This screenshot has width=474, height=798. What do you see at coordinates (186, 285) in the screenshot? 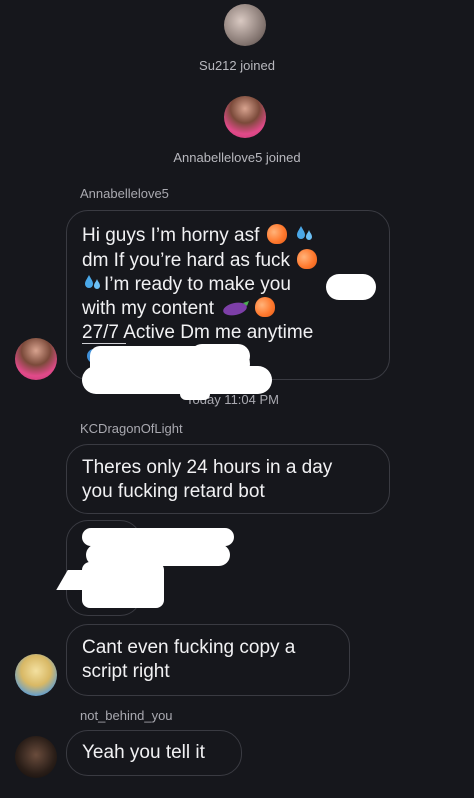
I see `message-text-line: I’m ready to make you` at bounding box center [186, 285].